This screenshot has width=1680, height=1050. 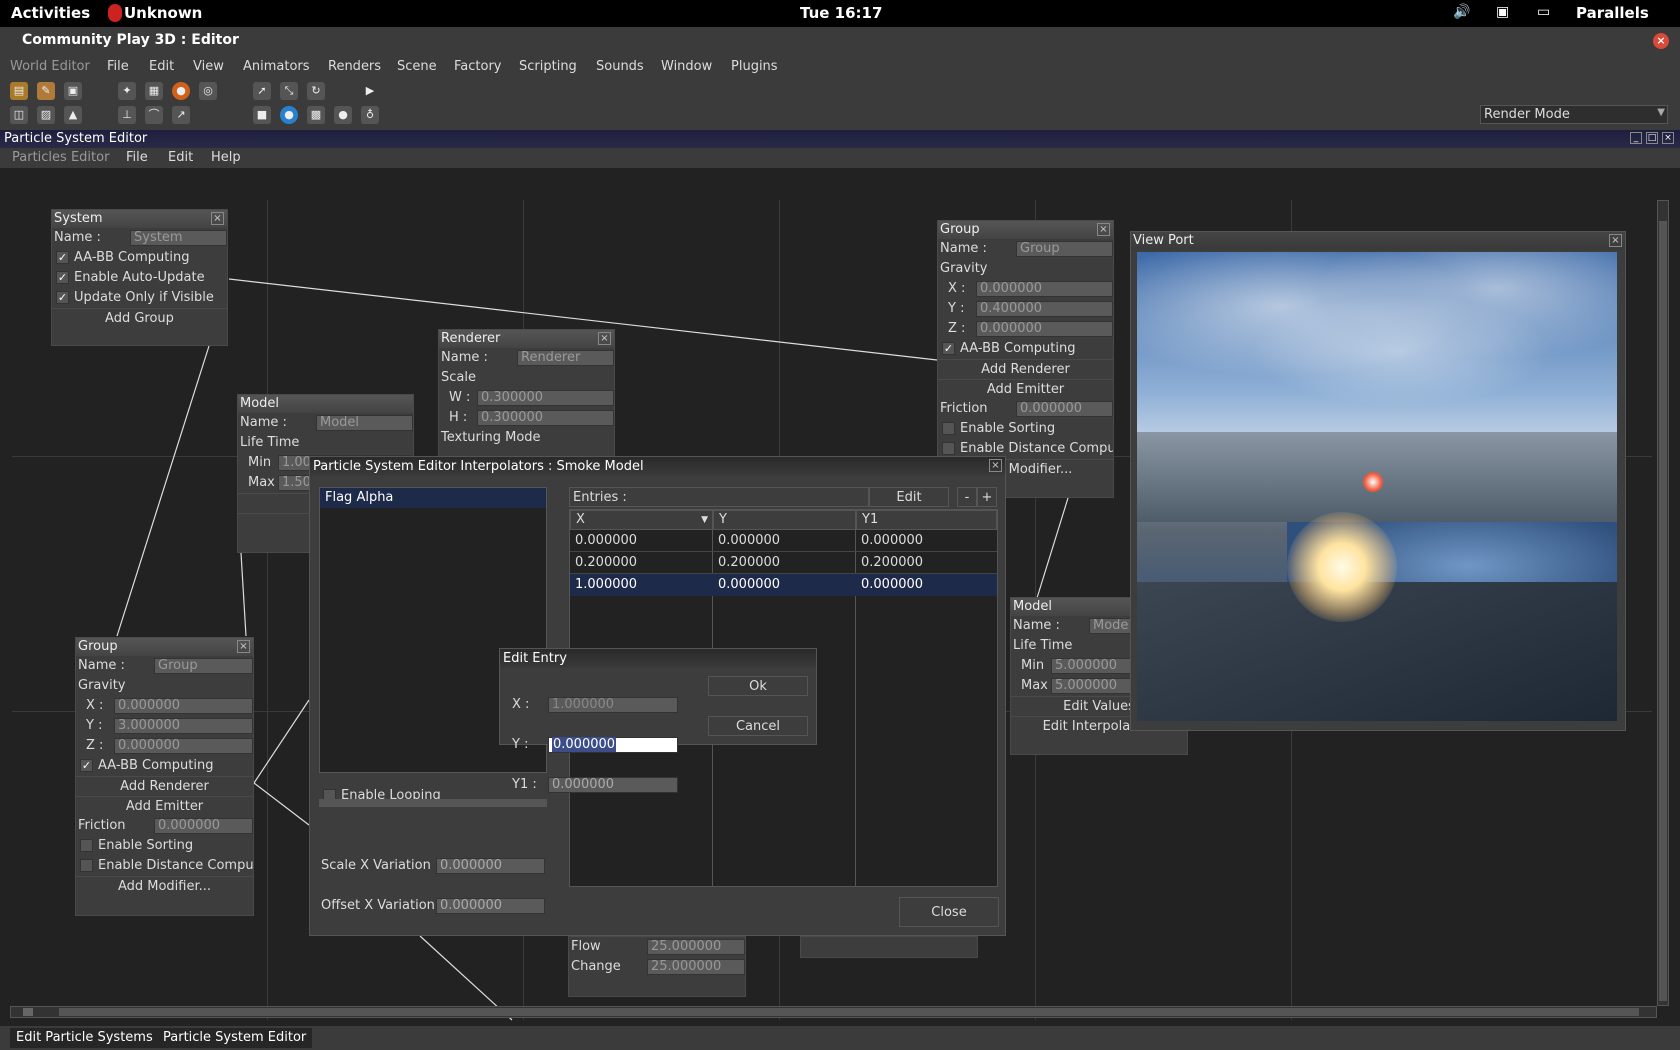 What do you see at coordinates (203, 666) in the screenshot?
I see `group-name-field: Group` at bounding box center [203, 666].